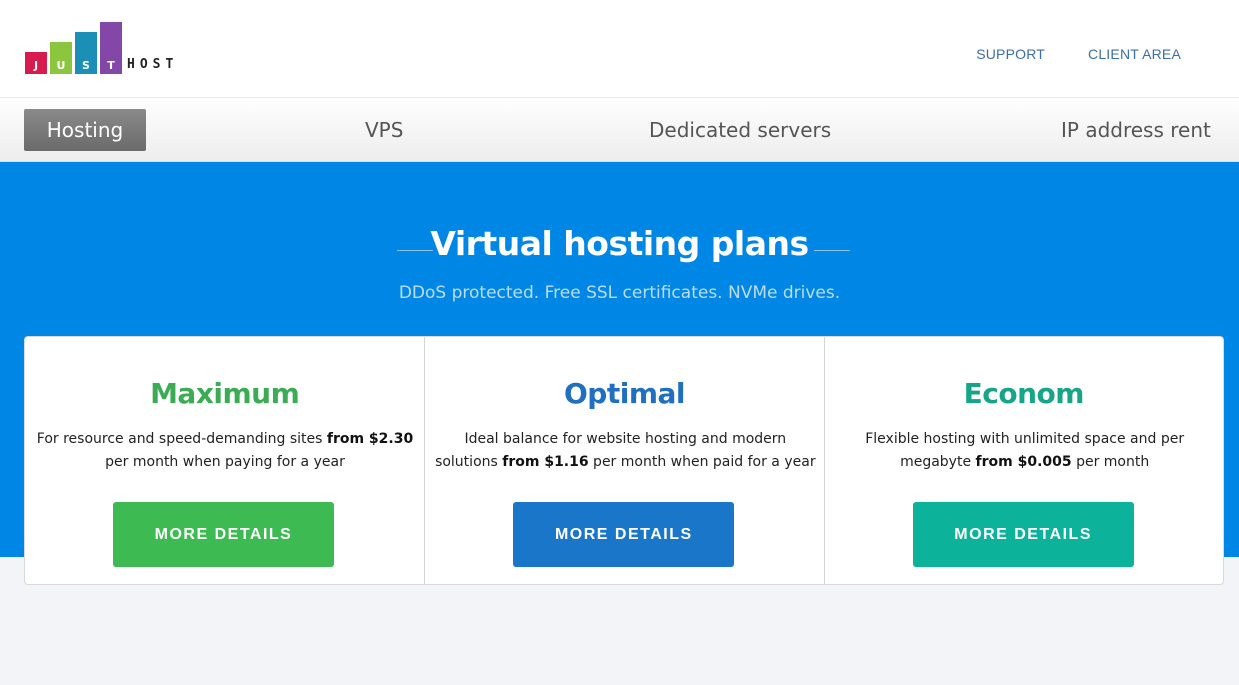 The width and height of the screenshot is (1239, 685). What do you see at coordinates (832, 250) in the screenshot?
I see `title-divider-right` at bounding box center [832, 250].